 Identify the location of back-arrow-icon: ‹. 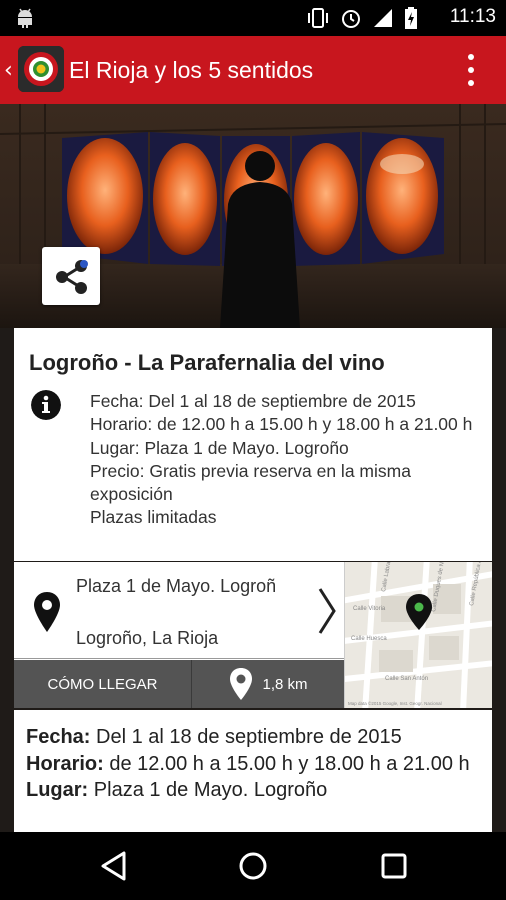
(8, 70).